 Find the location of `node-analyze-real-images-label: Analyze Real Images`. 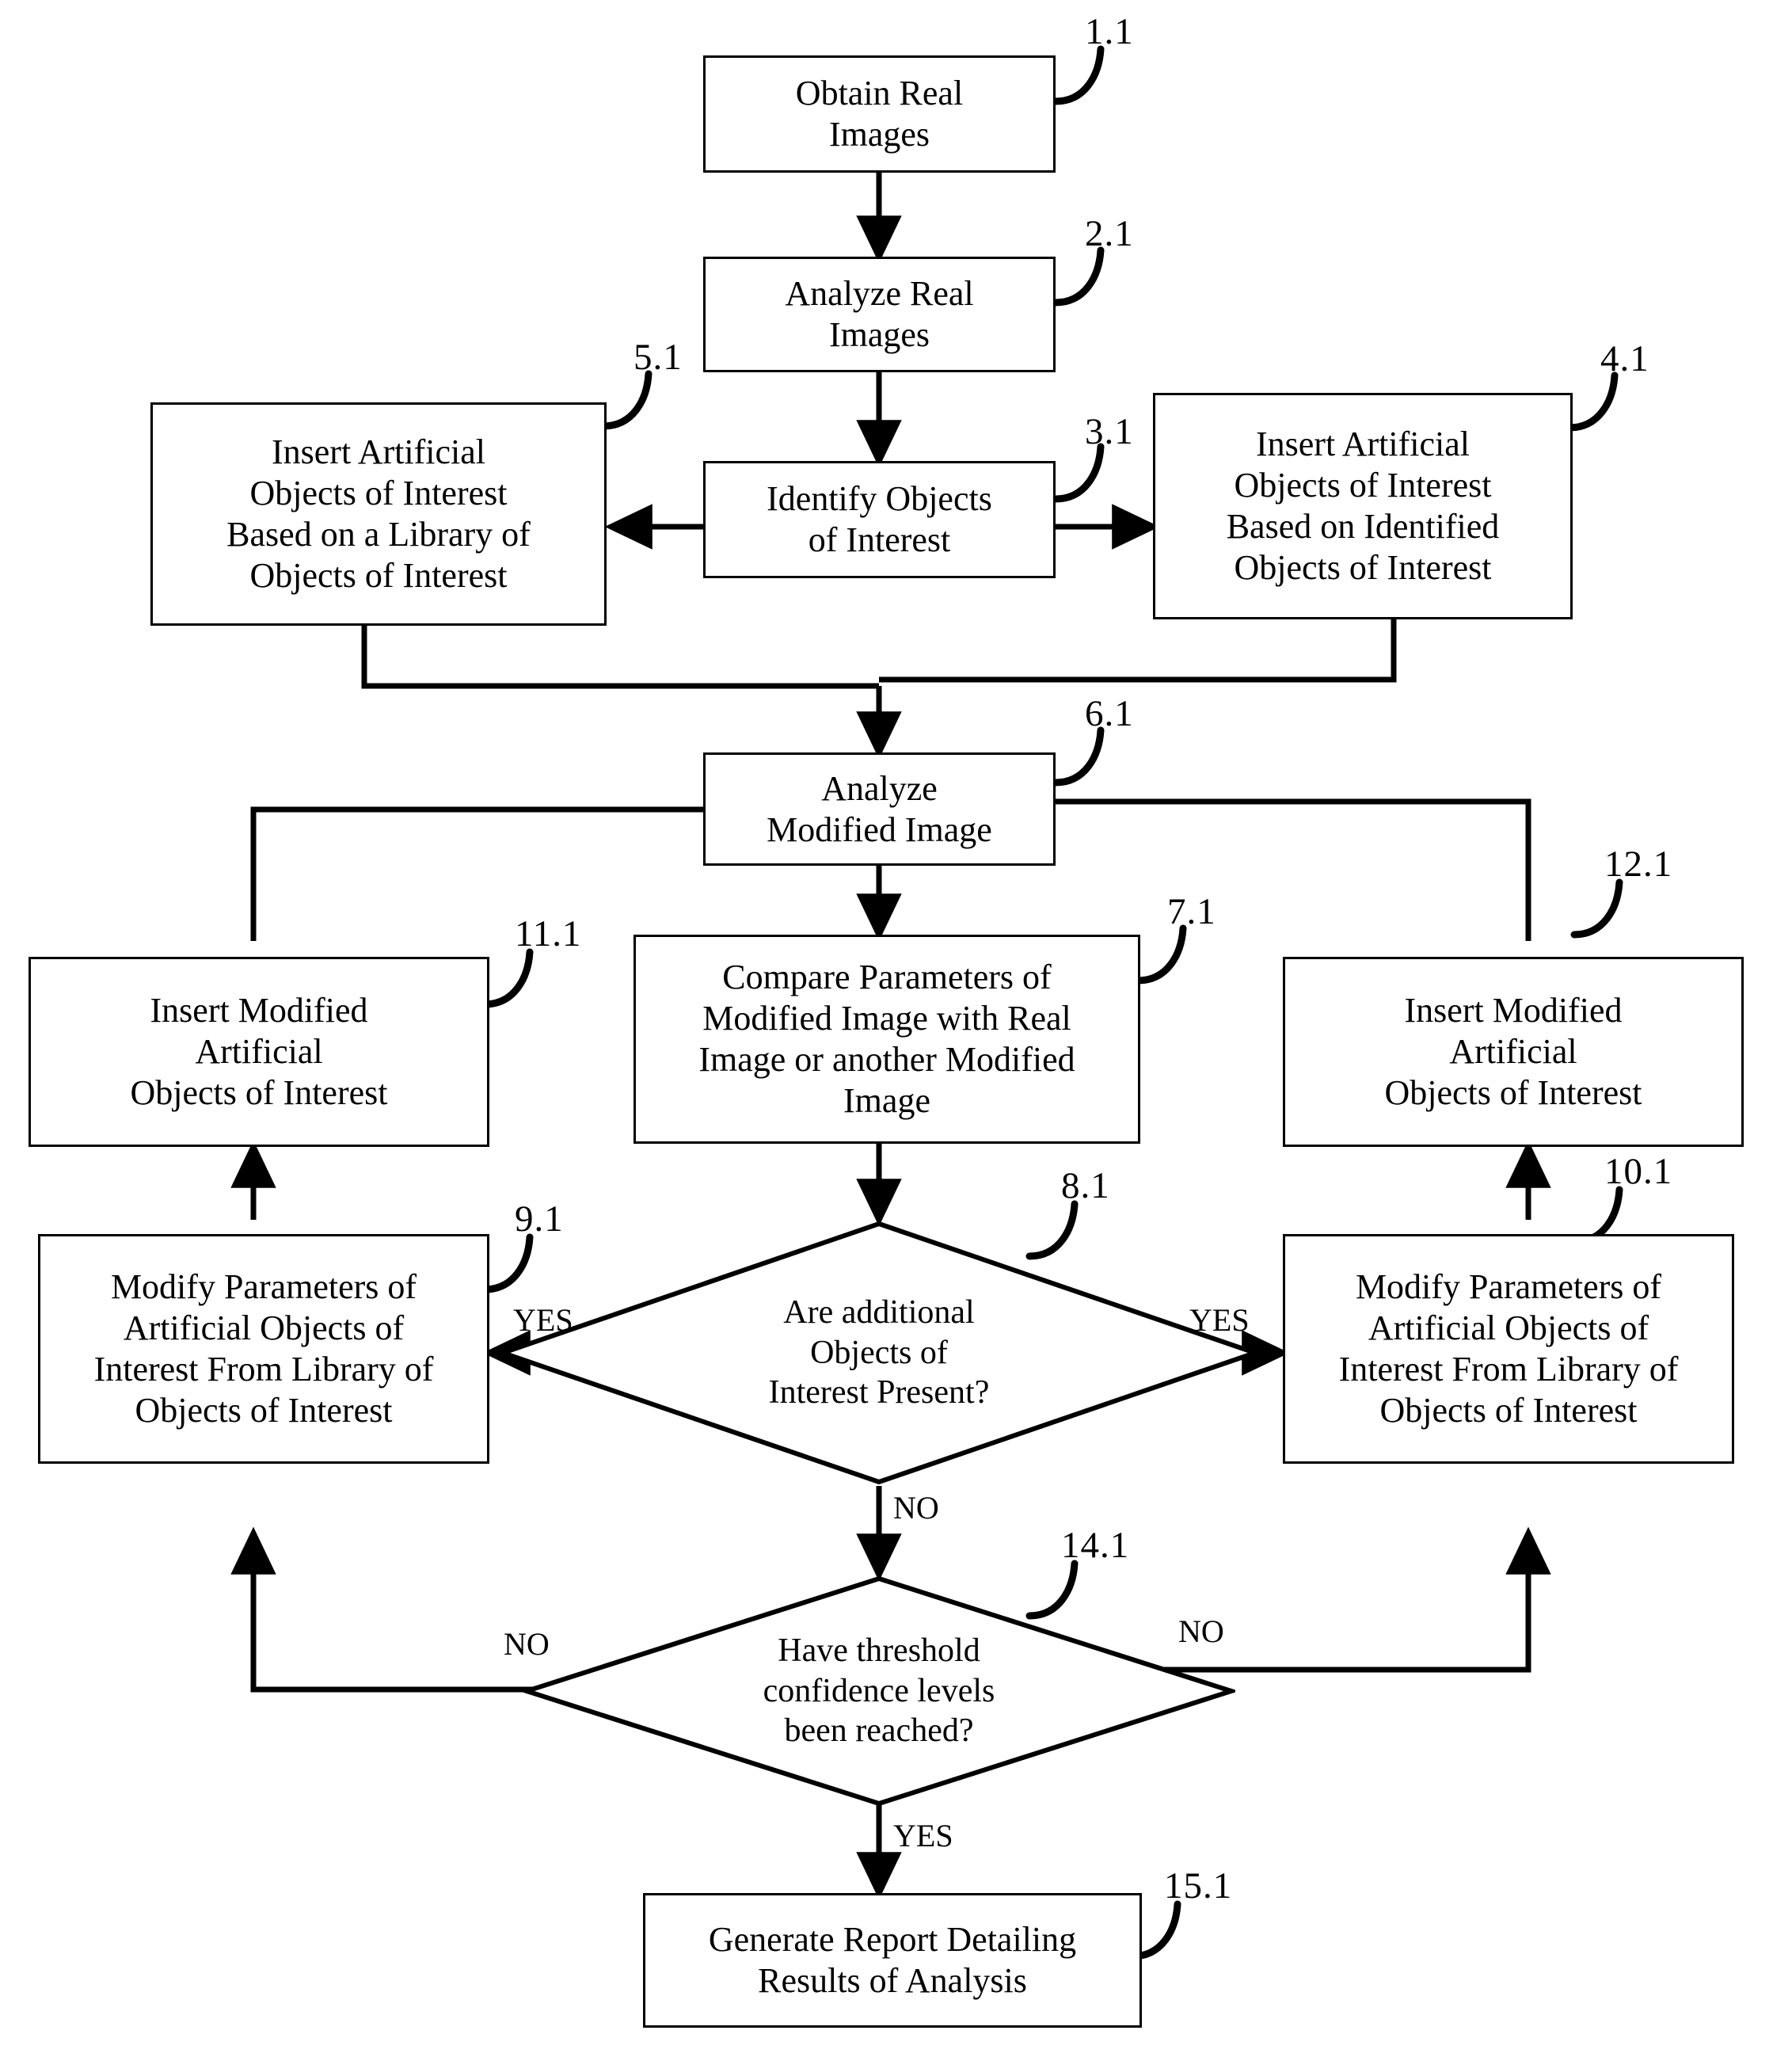

node-analyze-real-images-label: Analyze Real Images is located at coordinates (879, 314).